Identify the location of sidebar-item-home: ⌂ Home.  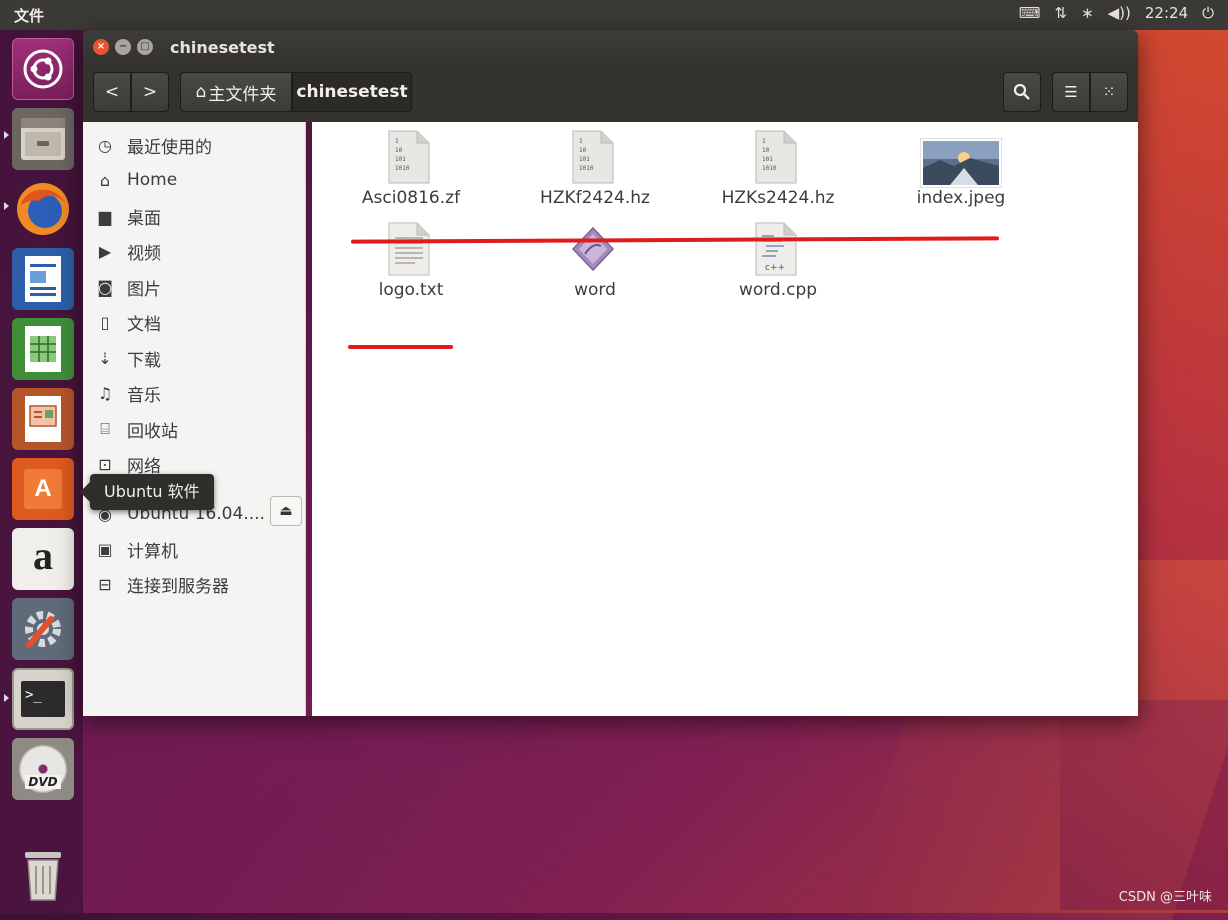
(194, 180).